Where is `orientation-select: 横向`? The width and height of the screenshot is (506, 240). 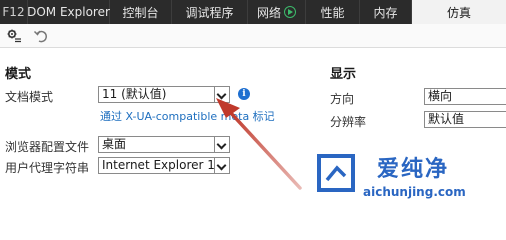 orientation-select: 横向 is located at coordinates (465, 96).